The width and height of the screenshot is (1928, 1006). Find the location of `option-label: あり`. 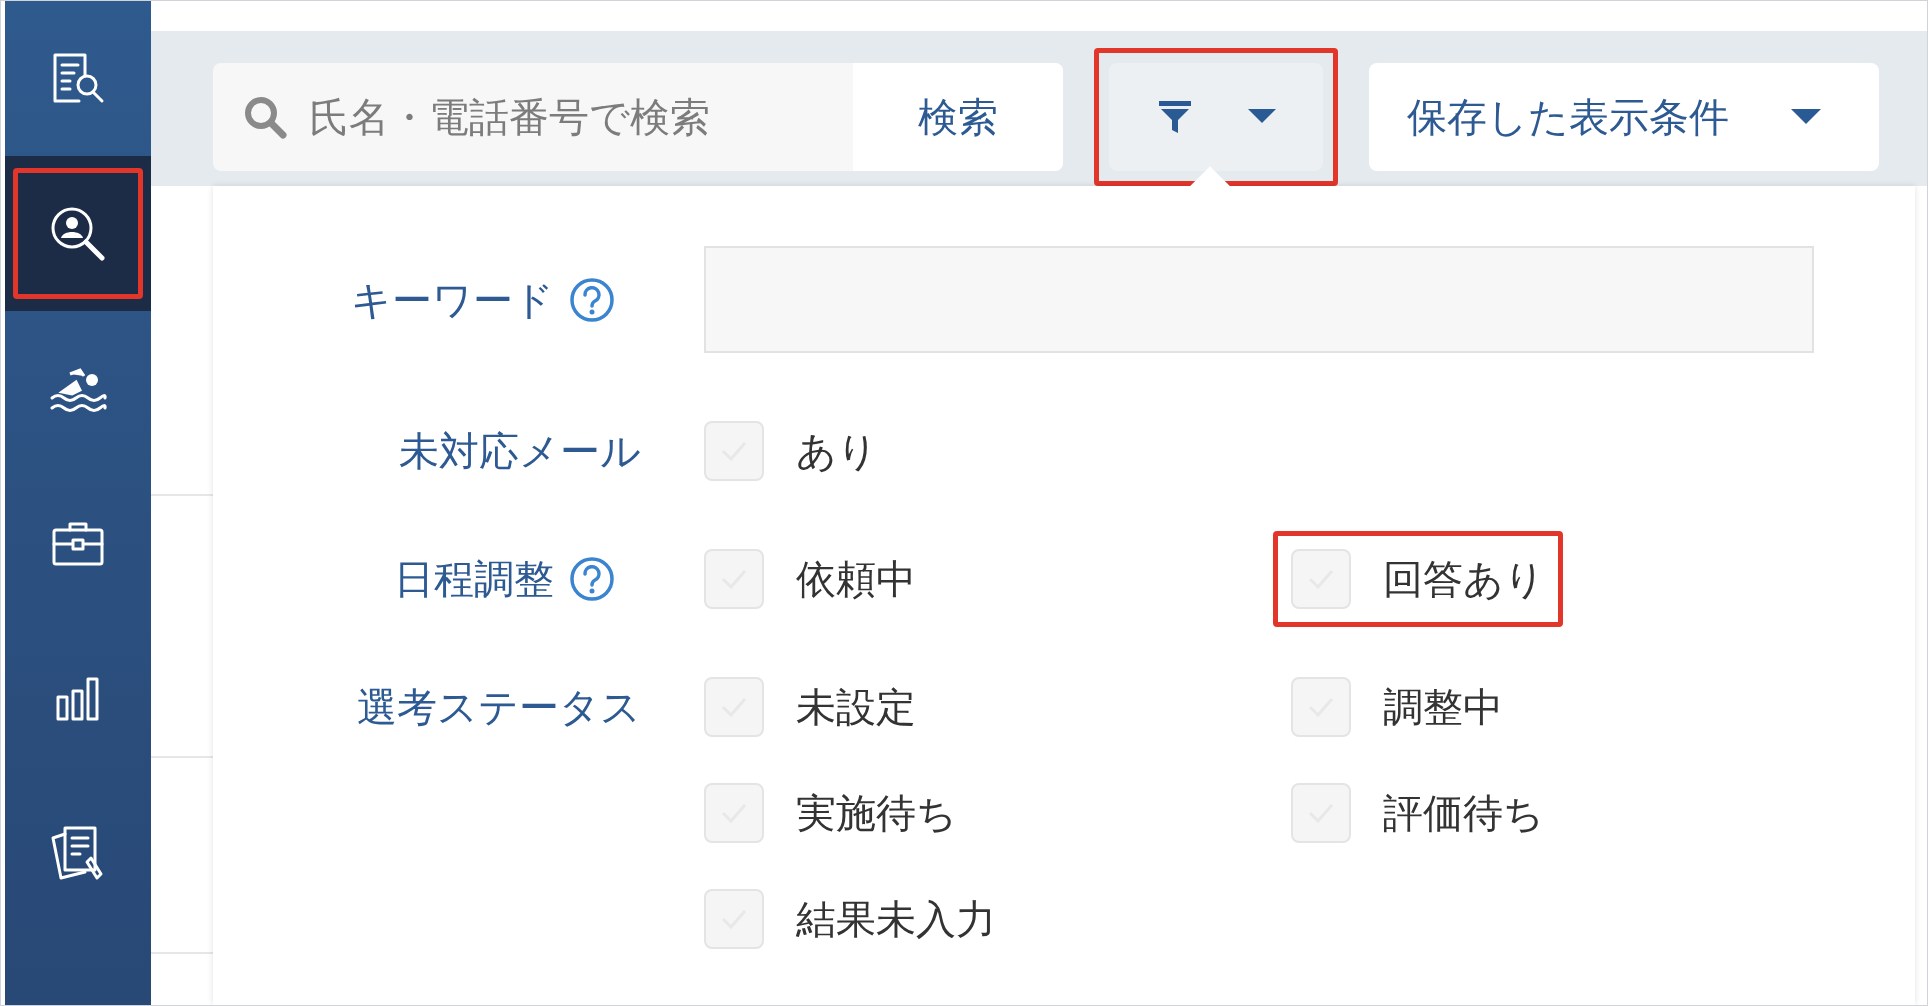

option-label: あり is located at coordinates (837, 451).